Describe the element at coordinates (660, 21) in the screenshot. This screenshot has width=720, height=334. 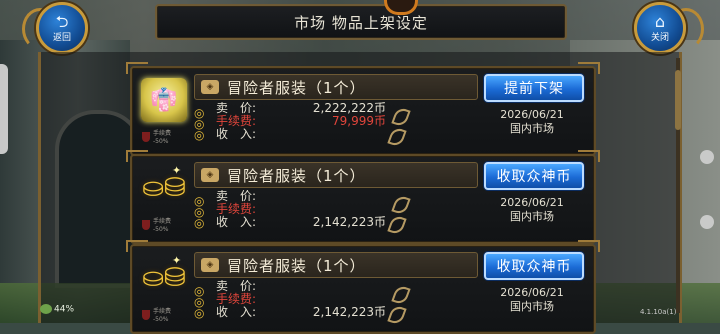
I see `home-icon: ⌂` at that location.